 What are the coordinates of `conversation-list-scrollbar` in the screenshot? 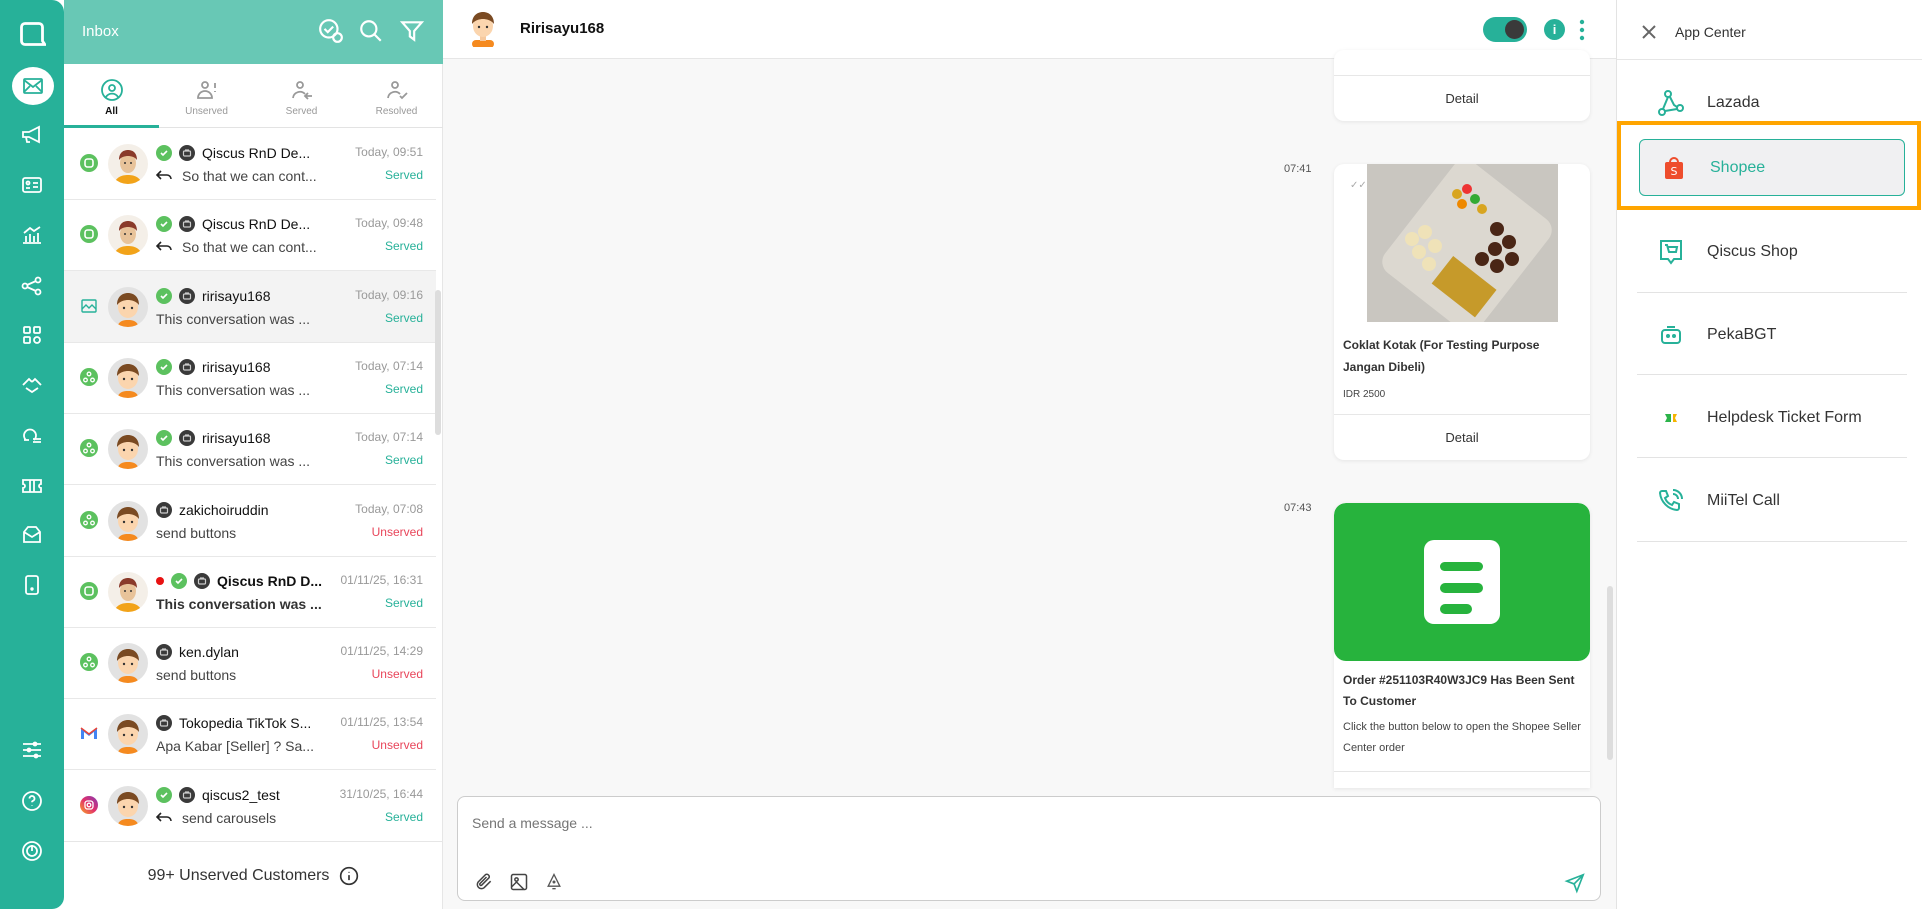 It's located at (438, 362).